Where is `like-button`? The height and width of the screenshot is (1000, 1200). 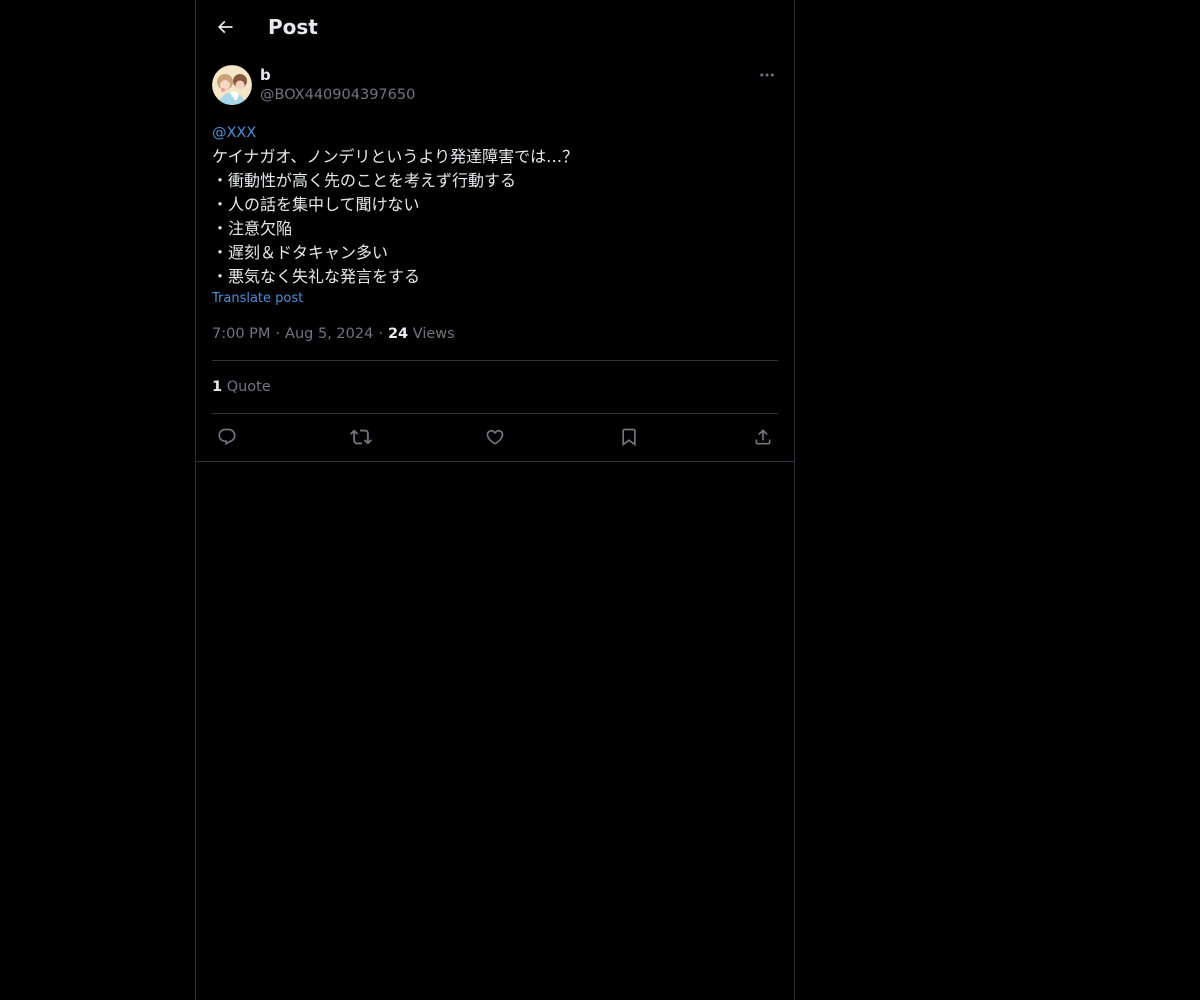
like-button is located at coordinates (495, 437).